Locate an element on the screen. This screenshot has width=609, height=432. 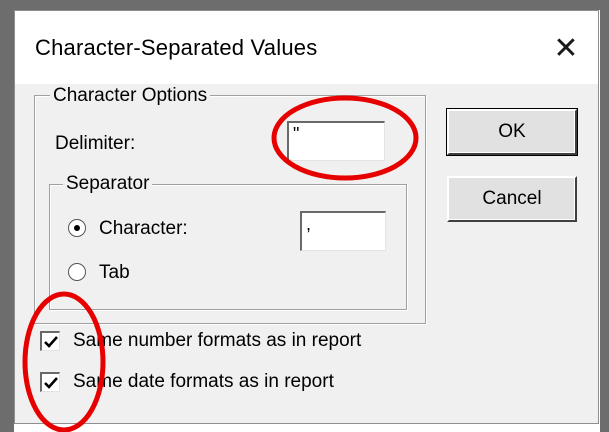
dialog-title: Character-Separated Values is located at coordinates (176, 47).